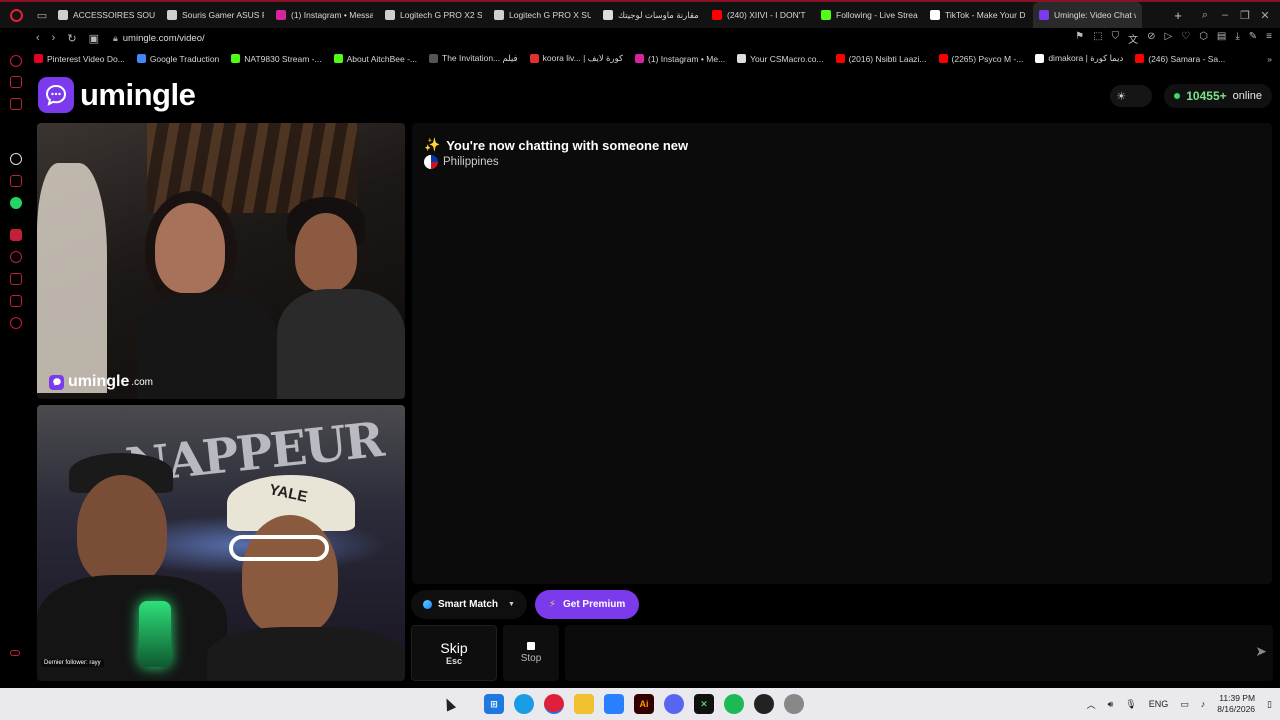 This screenshot has width=1280, height=720. I want to click on speaker-icon: 🔊︎, so click(1111, 704).